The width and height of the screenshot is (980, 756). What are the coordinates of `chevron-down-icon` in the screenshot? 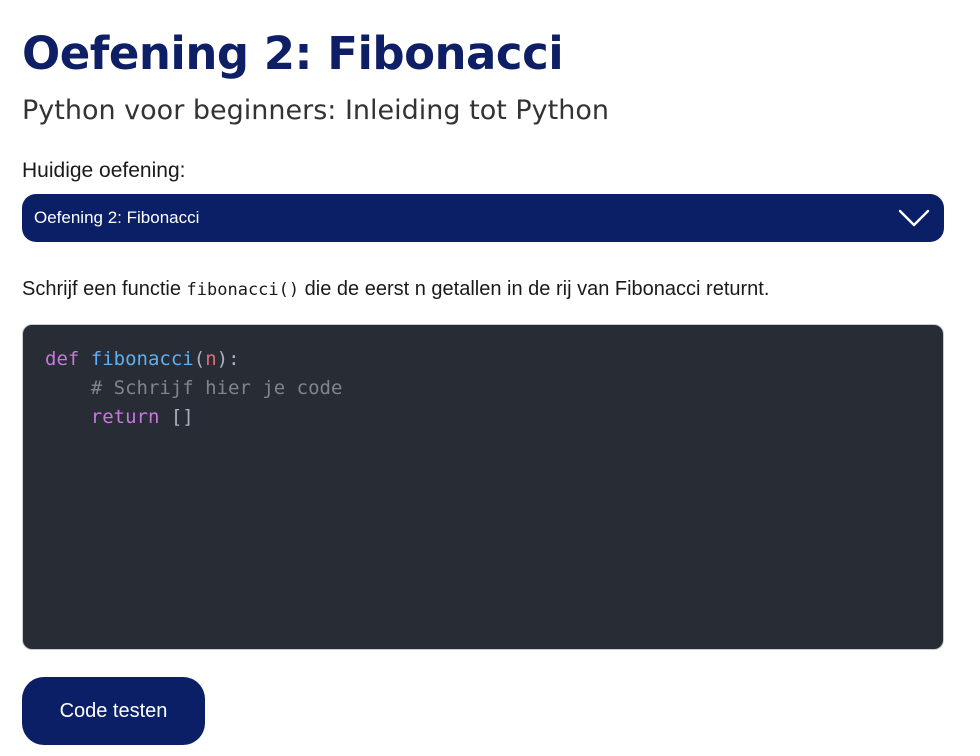 It's located at (914, 218).